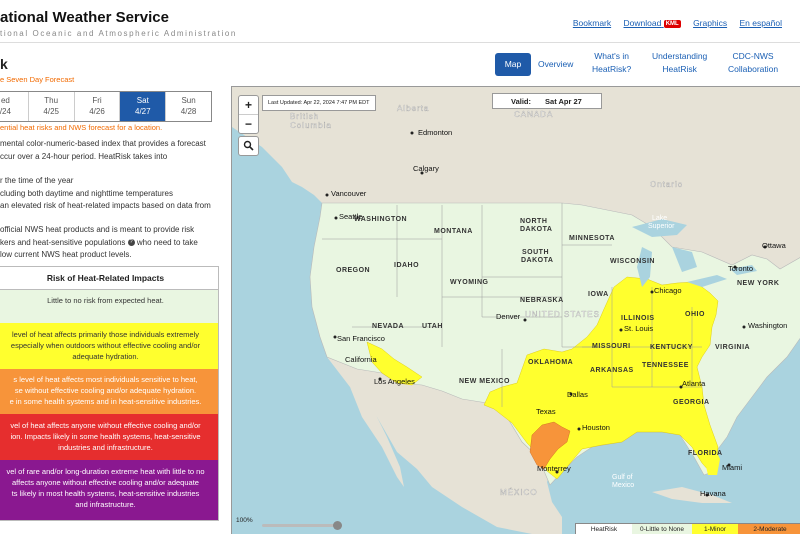 The image size is (800, 534). What do you see at coordinates (143, 111) in the screenshot?
I see `day-date: 4/27` at bounding box center [143, 111].